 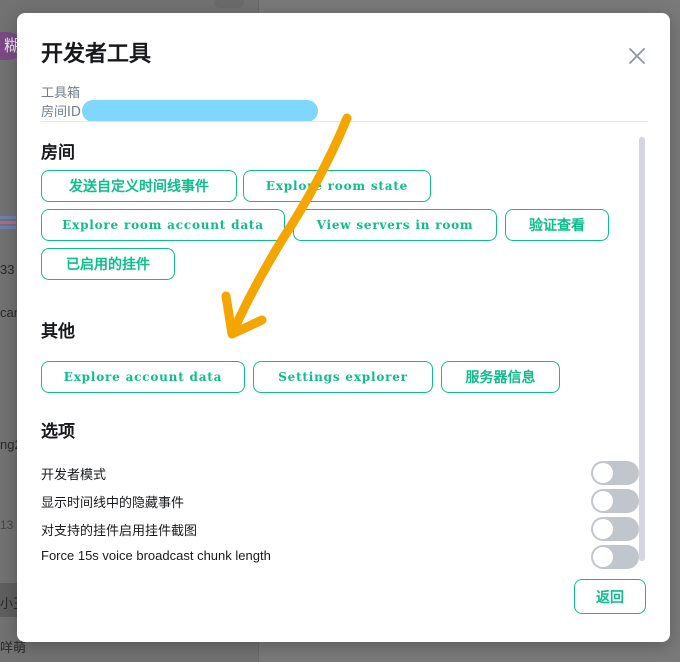 What do you see at coordinates (343, 377) in the screenshot?
I see `settings-explorer-button: Settings explorer` at bounding box center [343, 377].